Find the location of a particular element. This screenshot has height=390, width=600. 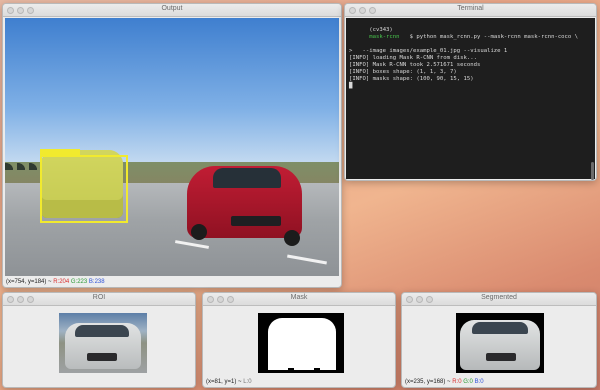

window-title: Terminal is located at coordinates (470, 8).